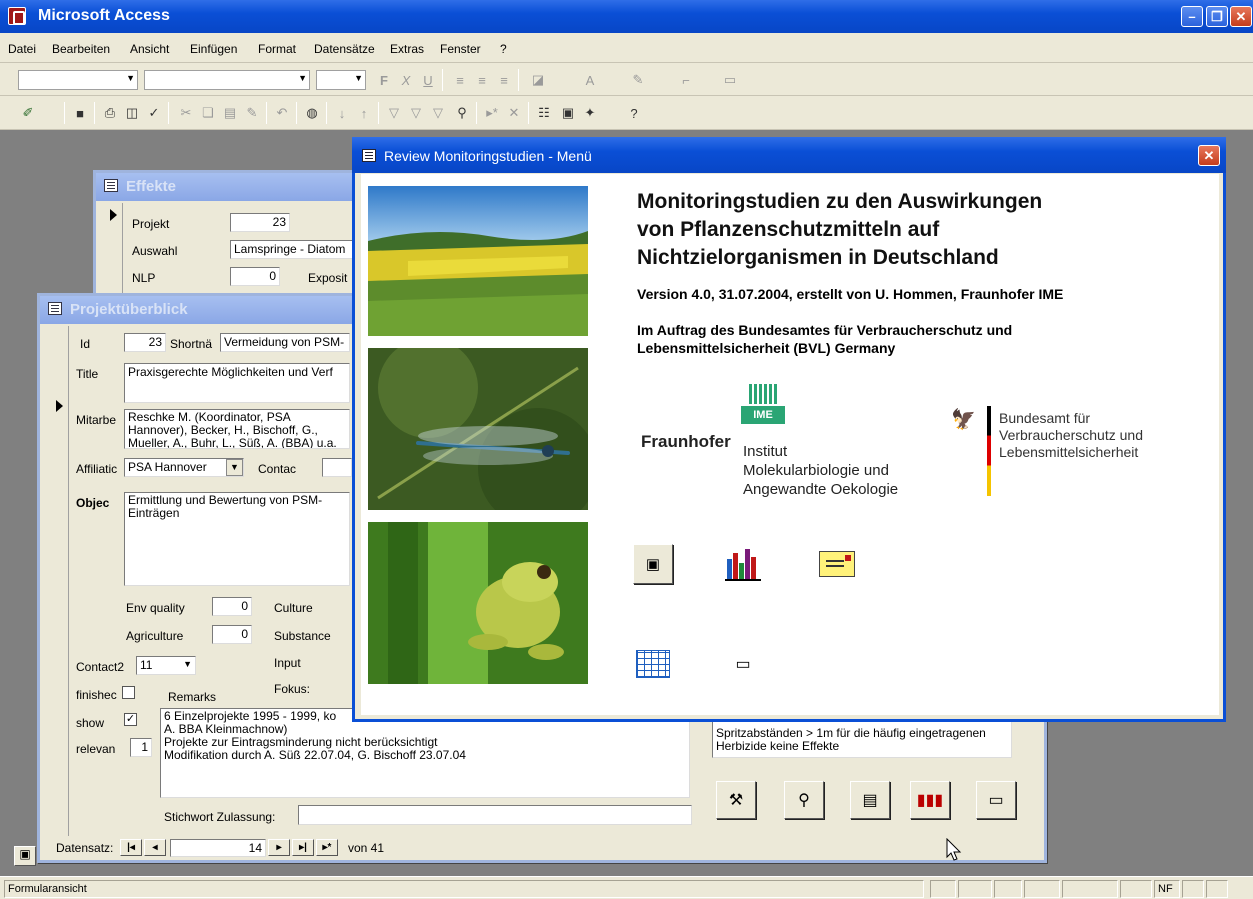  Describe the element at coordinates (187, 664) in the screenshot. I see `contact2-dropdown-icon: ▼` at that location.